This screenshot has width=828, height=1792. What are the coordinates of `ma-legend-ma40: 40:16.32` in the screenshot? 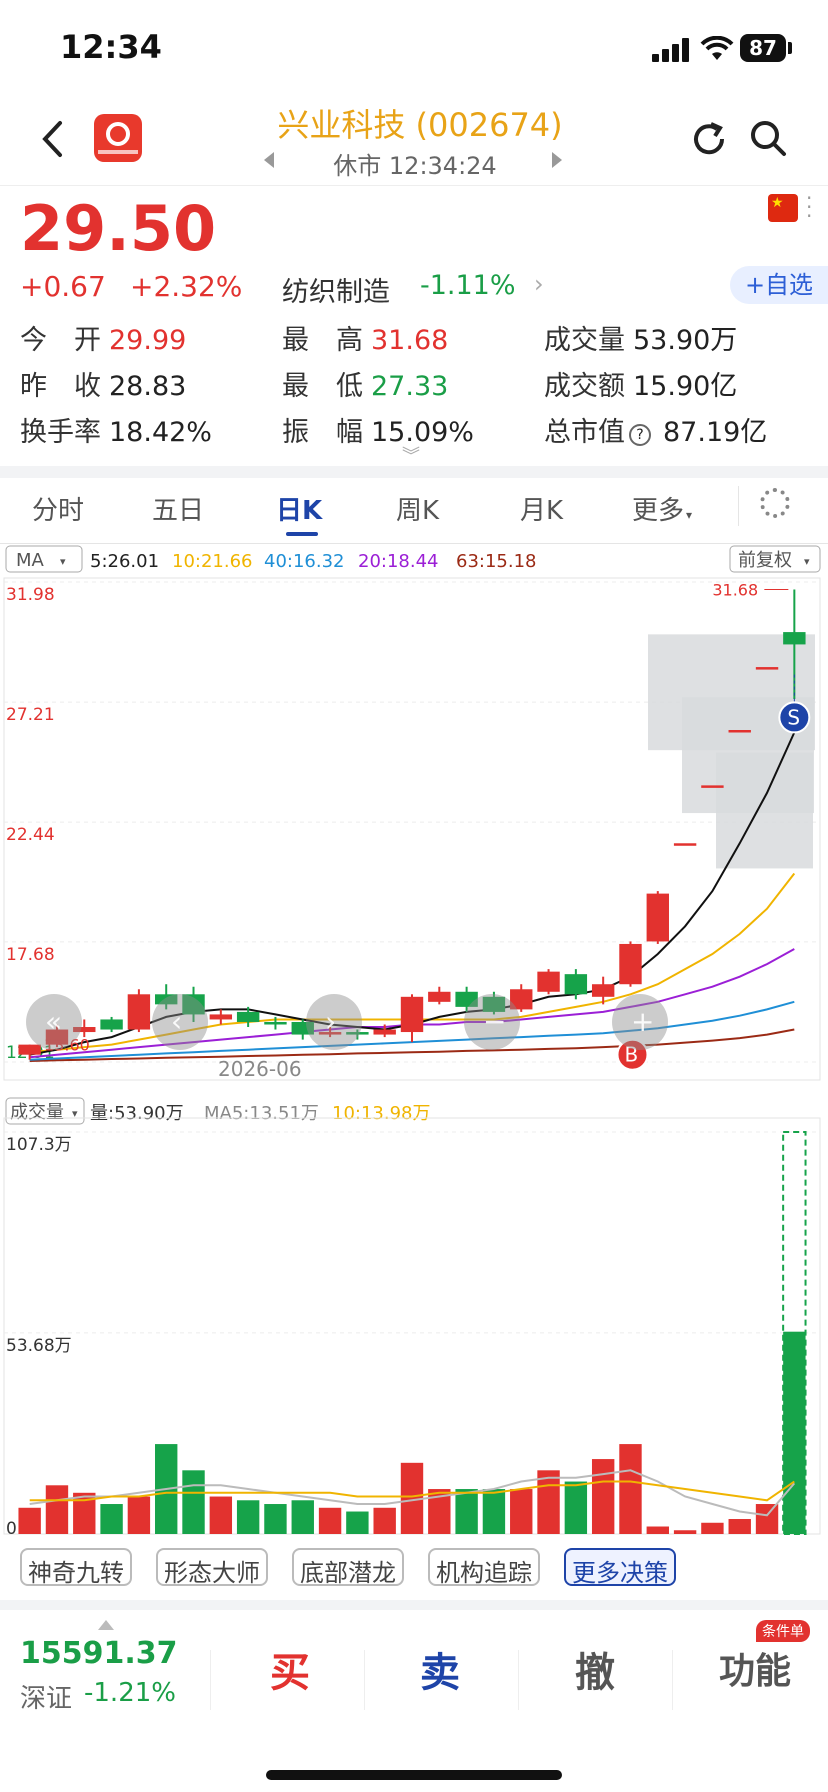 It's located at (304, 561).